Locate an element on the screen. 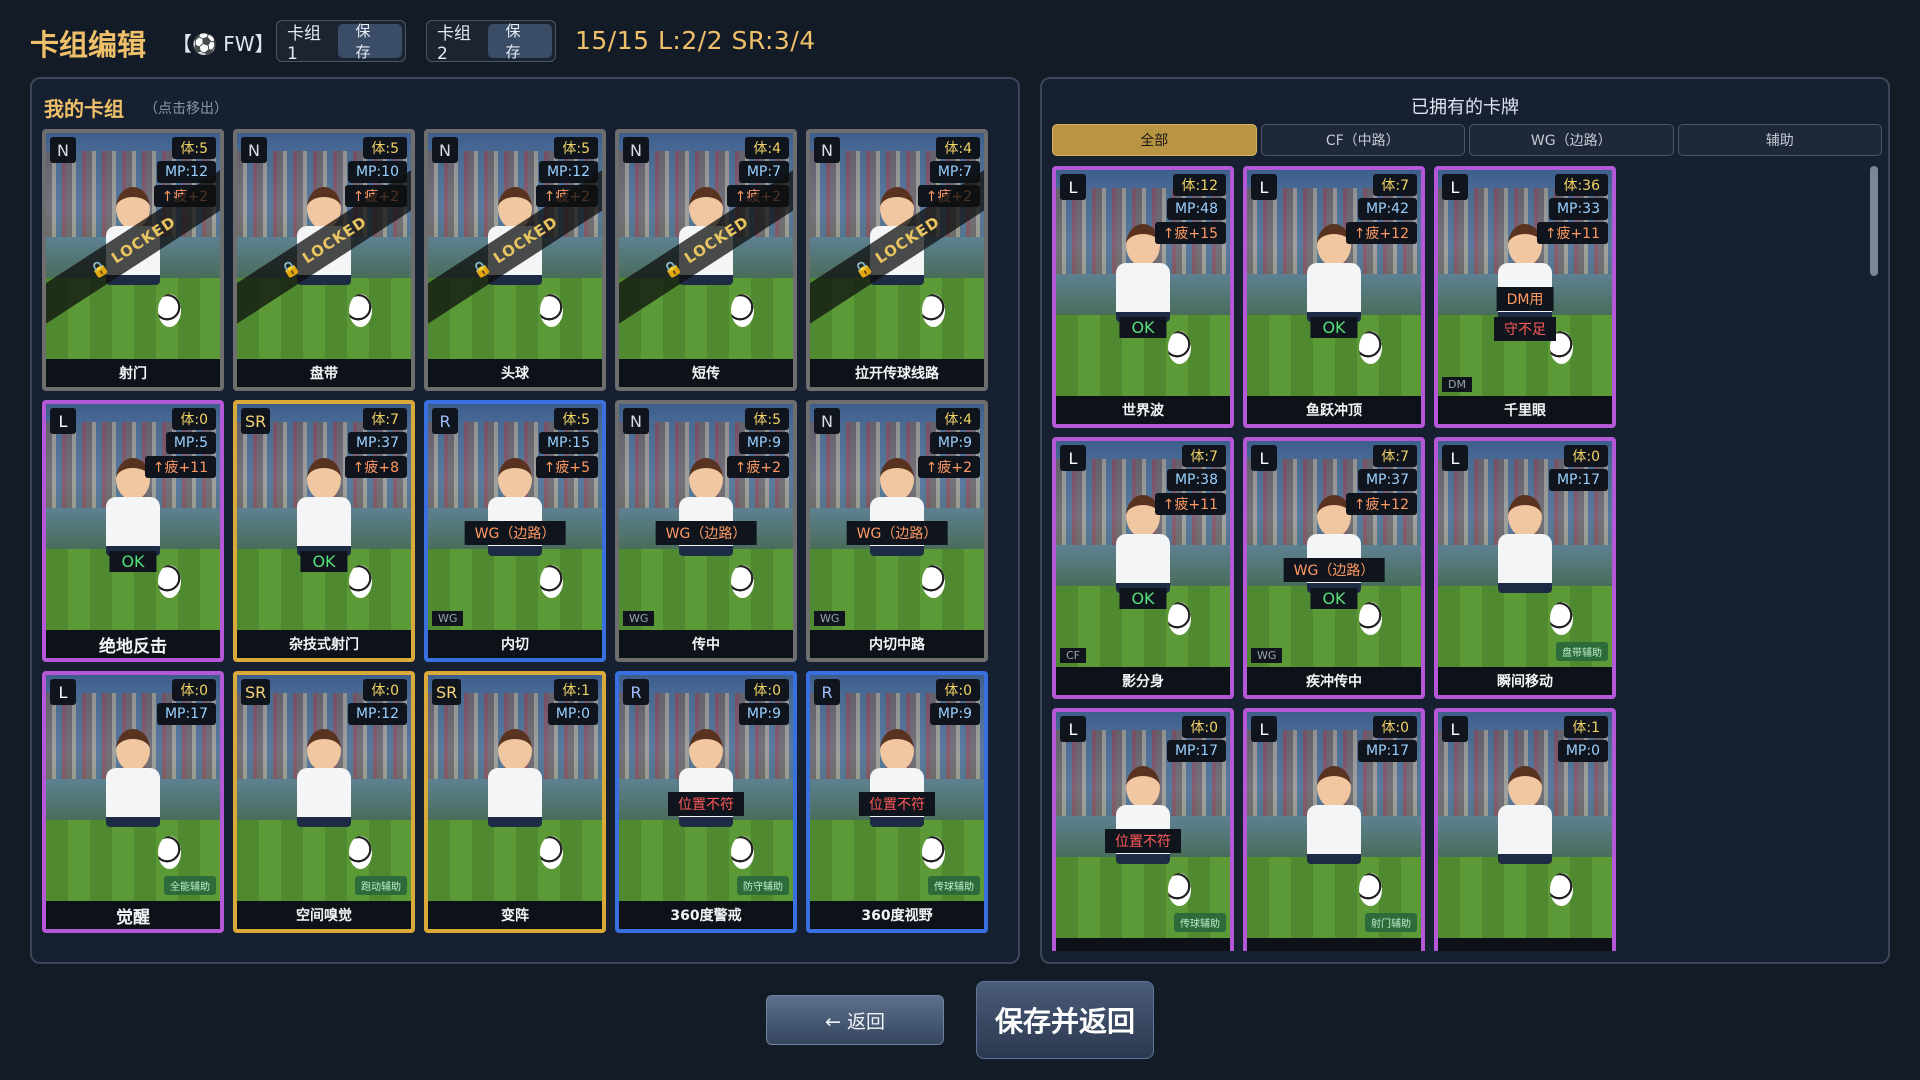  card: L 体:36 MP:33 ↑疲+11 DM用 守不足 DM 千里眼 is located at coordinates (1525, 297).